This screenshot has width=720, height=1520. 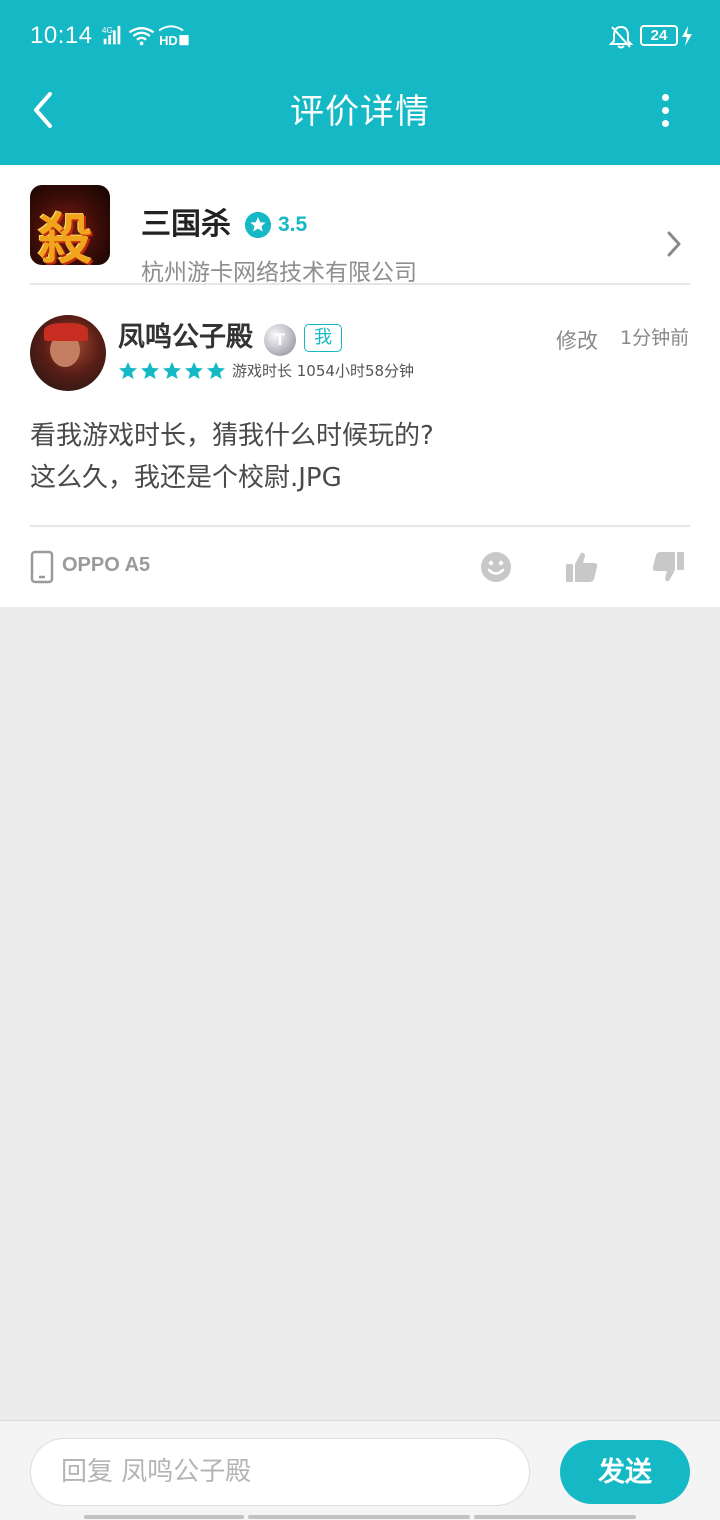 I want to click on signal-wifi-icons: 4G HD, so click(x=145, y=36).